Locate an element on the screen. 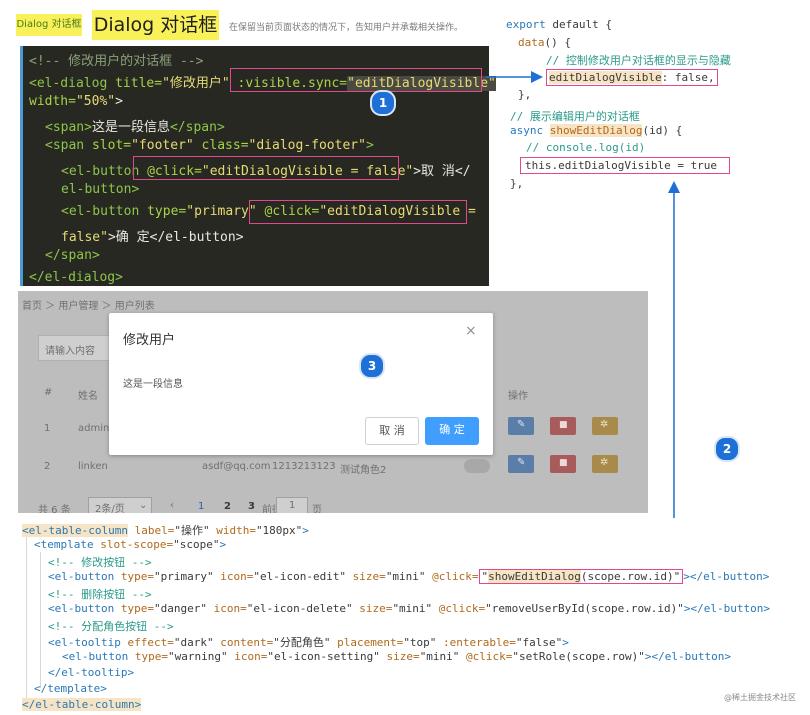 Image resolution: width=810 pixels, height=715 pixels. code-attr: slot-scope= is located at coordinates (133, 544).